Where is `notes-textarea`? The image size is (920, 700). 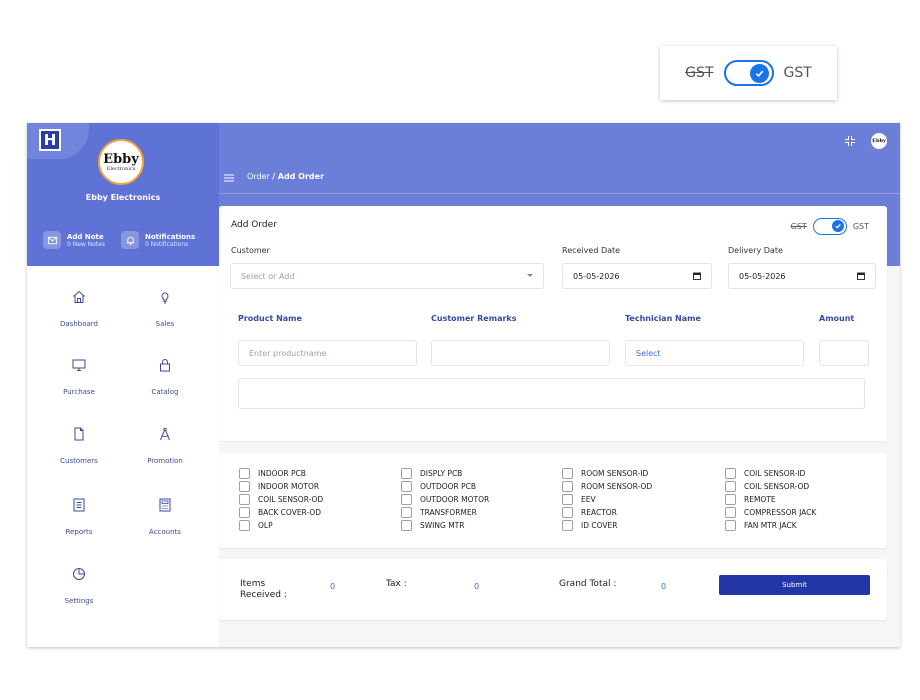 notes-textarea is located at coordinates (551, 393).